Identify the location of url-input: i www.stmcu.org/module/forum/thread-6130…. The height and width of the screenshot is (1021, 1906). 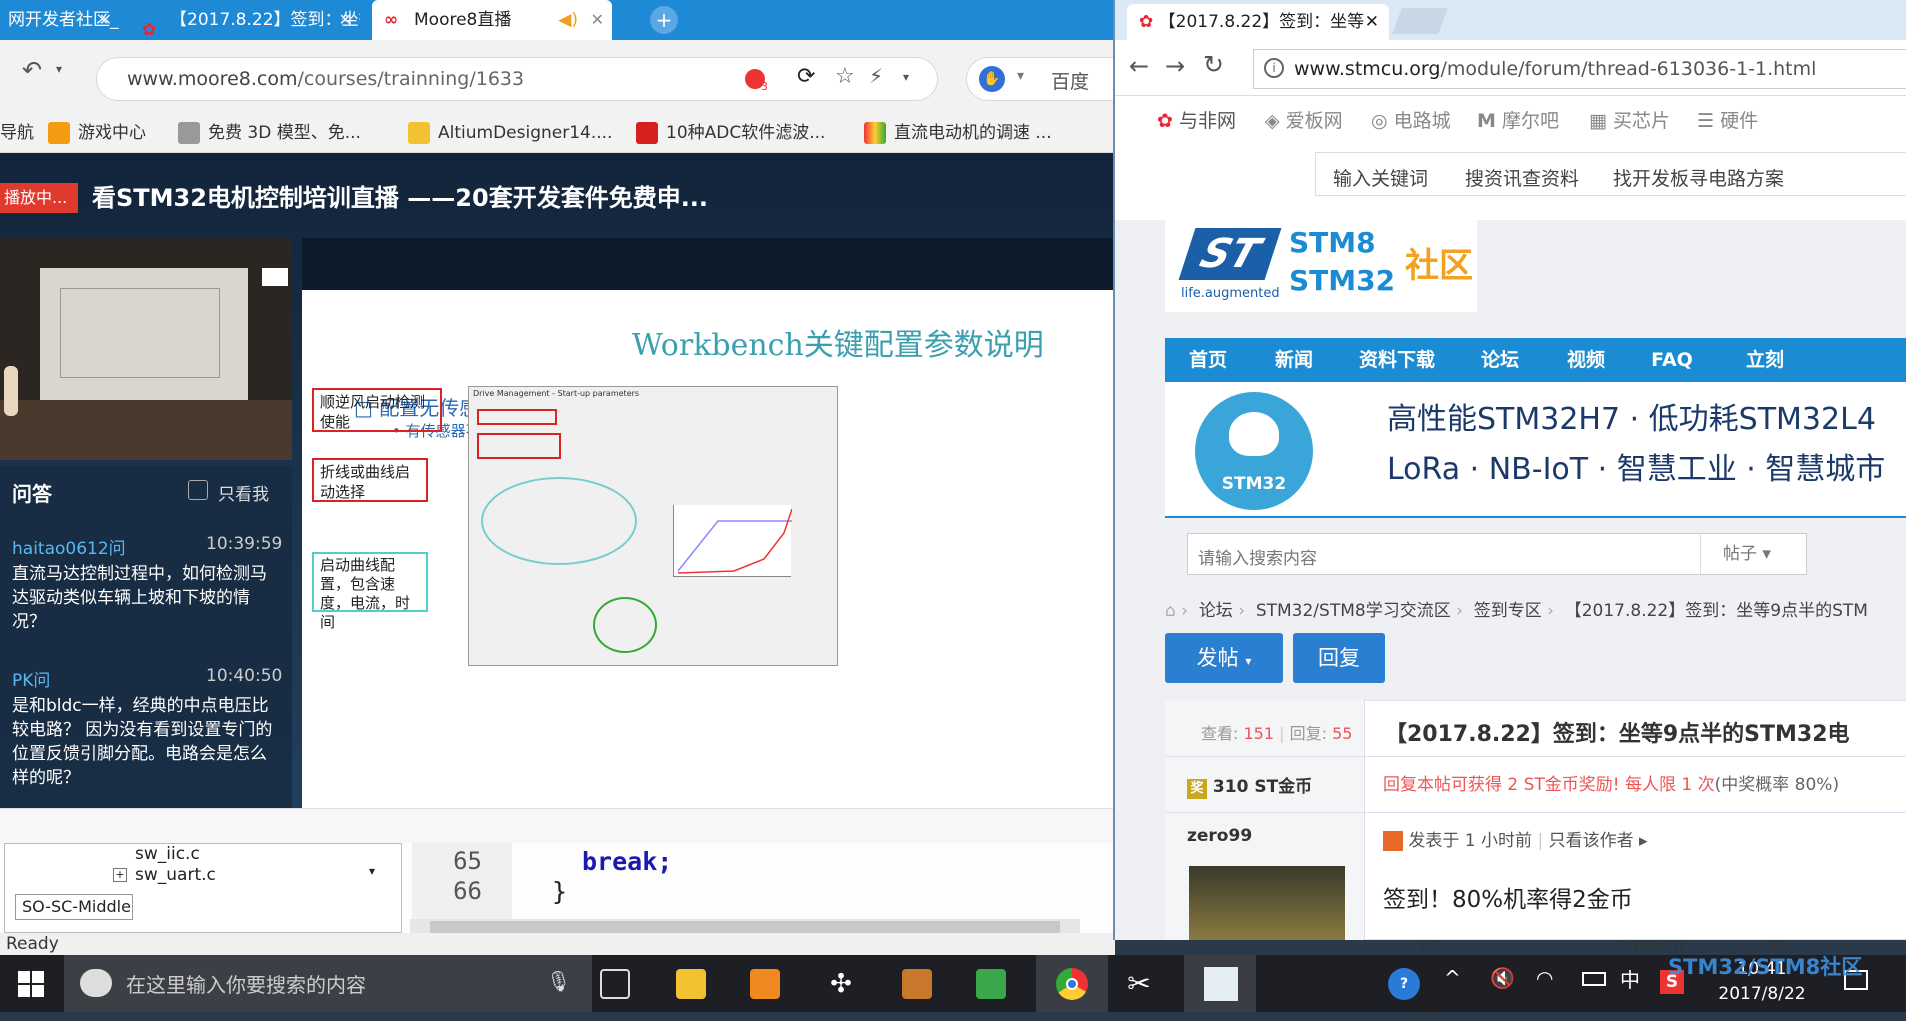
(1579, 69).